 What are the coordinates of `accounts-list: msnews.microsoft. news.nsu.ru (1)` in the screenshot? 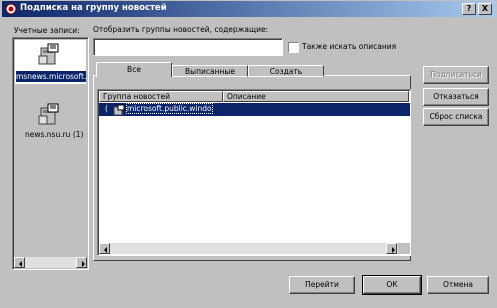 It's located at (50, 153).